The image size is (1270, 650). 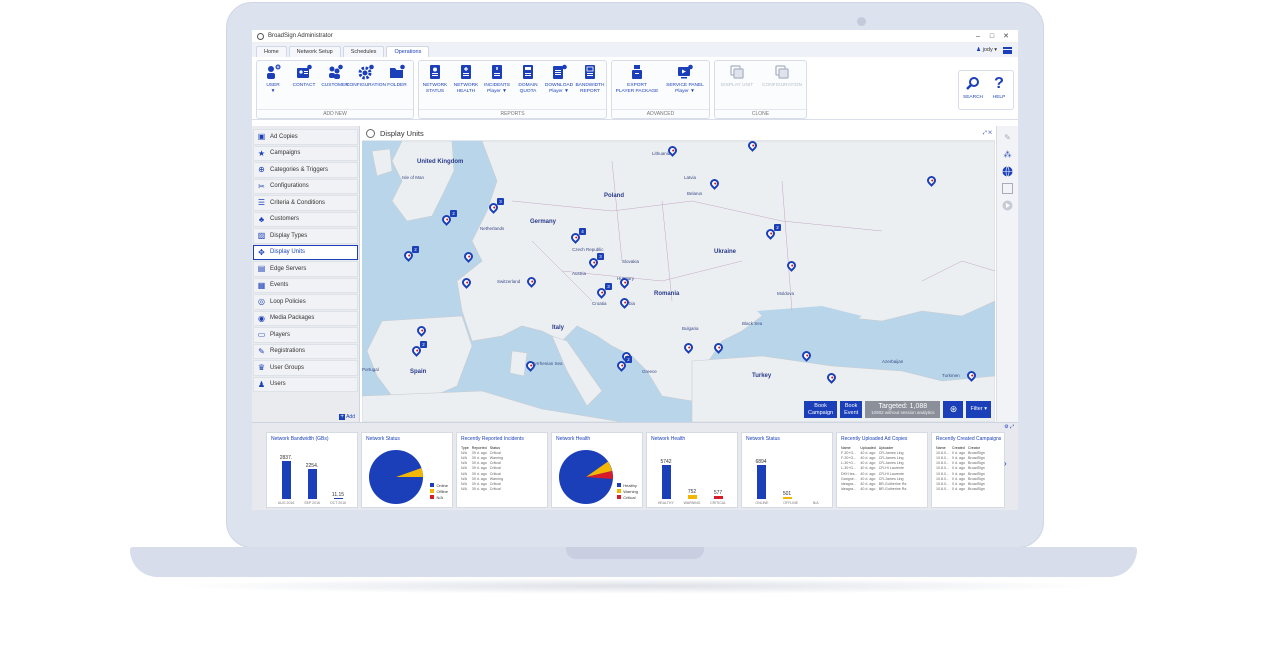 I want to click on map-label: Isle of Man, so click(x=413, y=177).